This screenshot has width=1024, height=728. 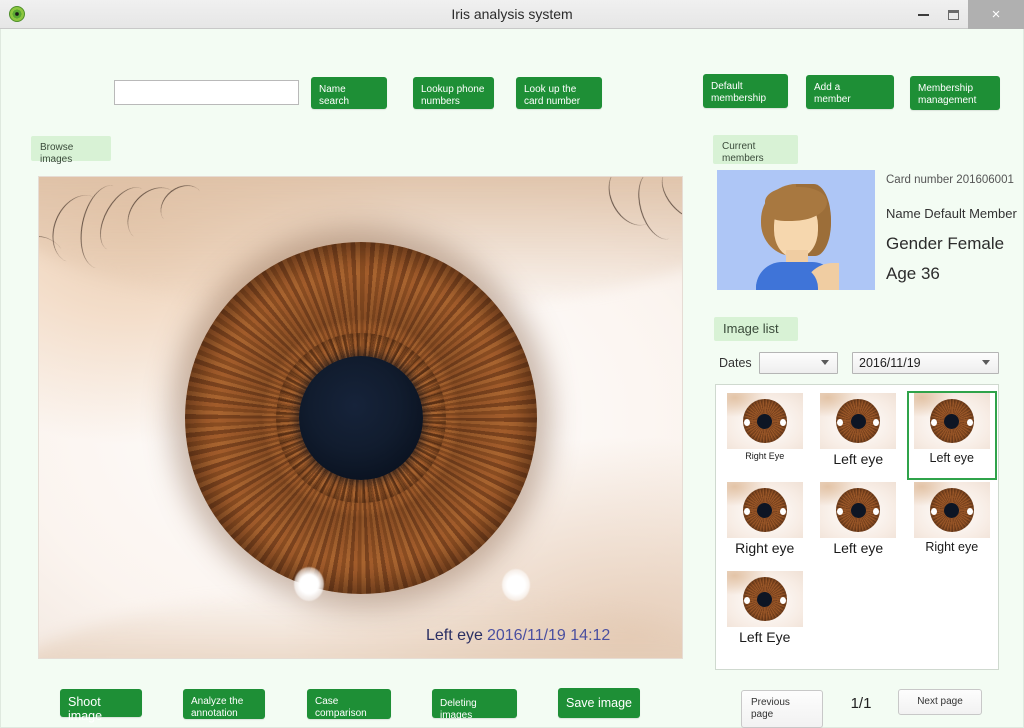 I want to click on image-caption-eye: Left eye, so click(x=454, y=635).